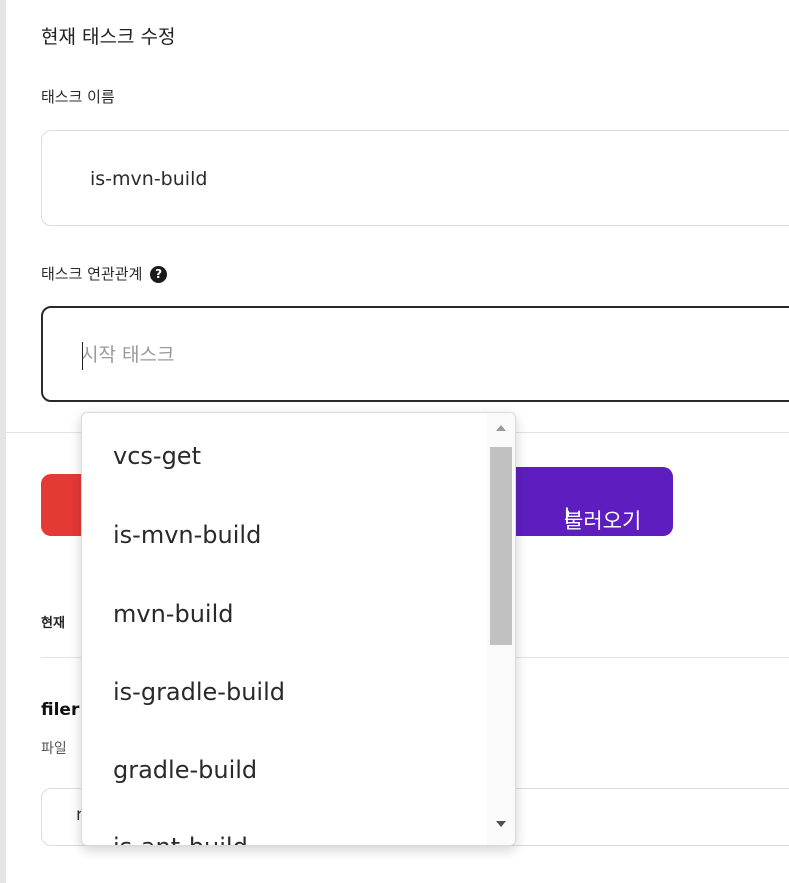 This screenshot has height=883, width=789. I want to click on task-name-value: is-mvn-build, so click(149, 179).